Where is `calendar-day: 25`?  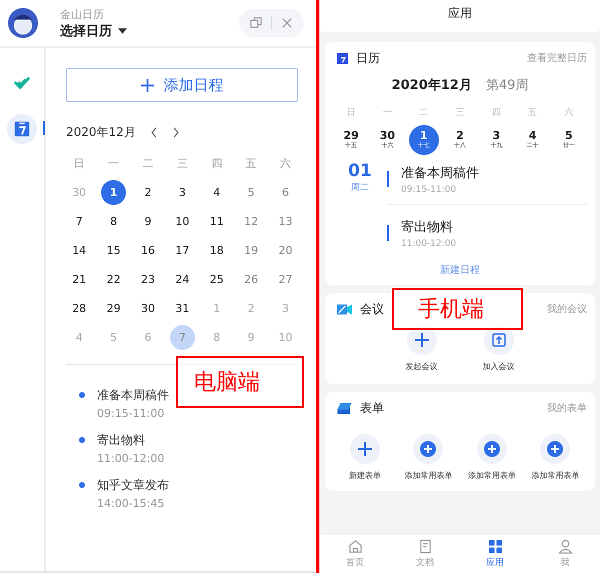 calendar-day: 25 is located at coordinates (217, 279).